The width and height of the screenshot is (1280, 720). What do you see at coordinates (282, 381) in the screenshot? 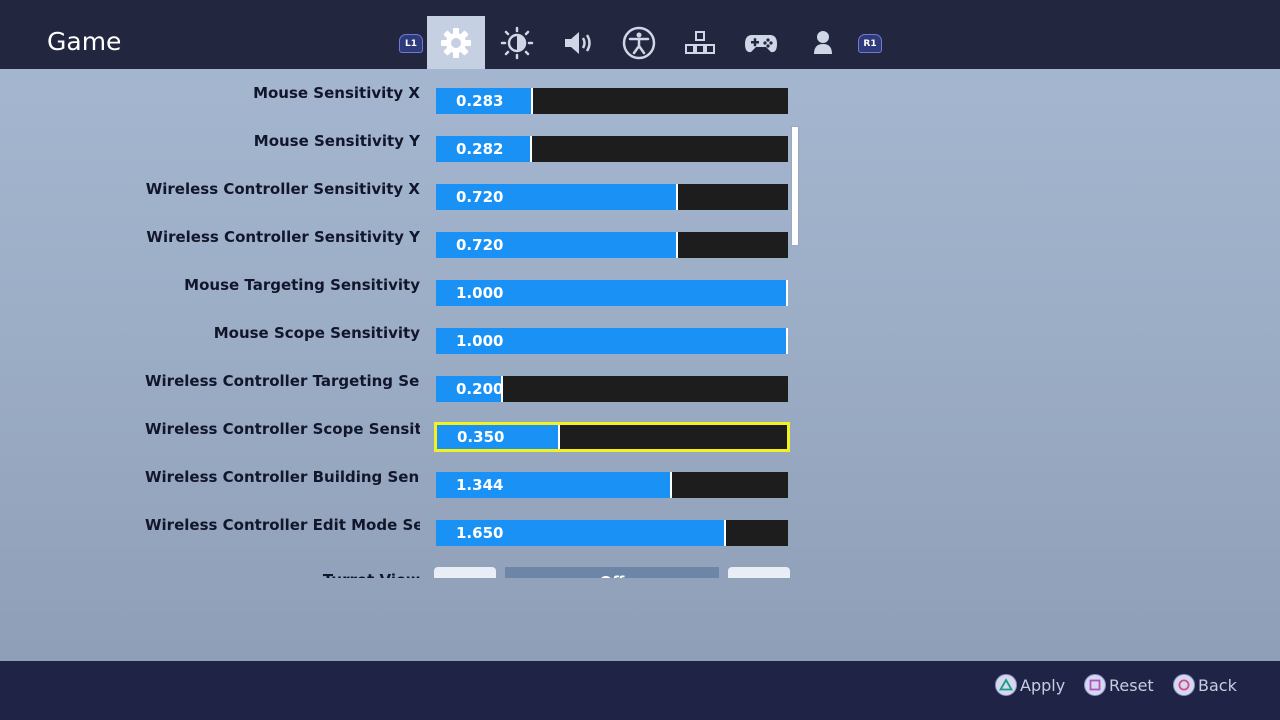
I see `setting-label: Wireless Controller Targeting Sen` at bounding box center [282, 381].